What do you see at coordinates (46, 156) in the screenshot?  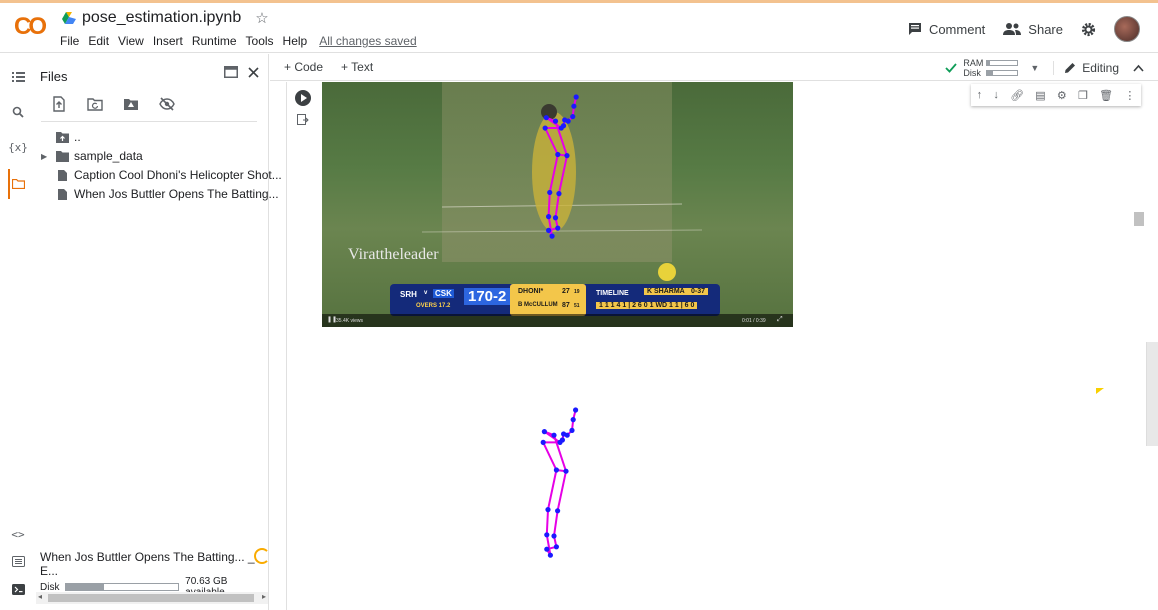 I see `expand-arrow-icon: ▶` at bounding box center [46, 156].